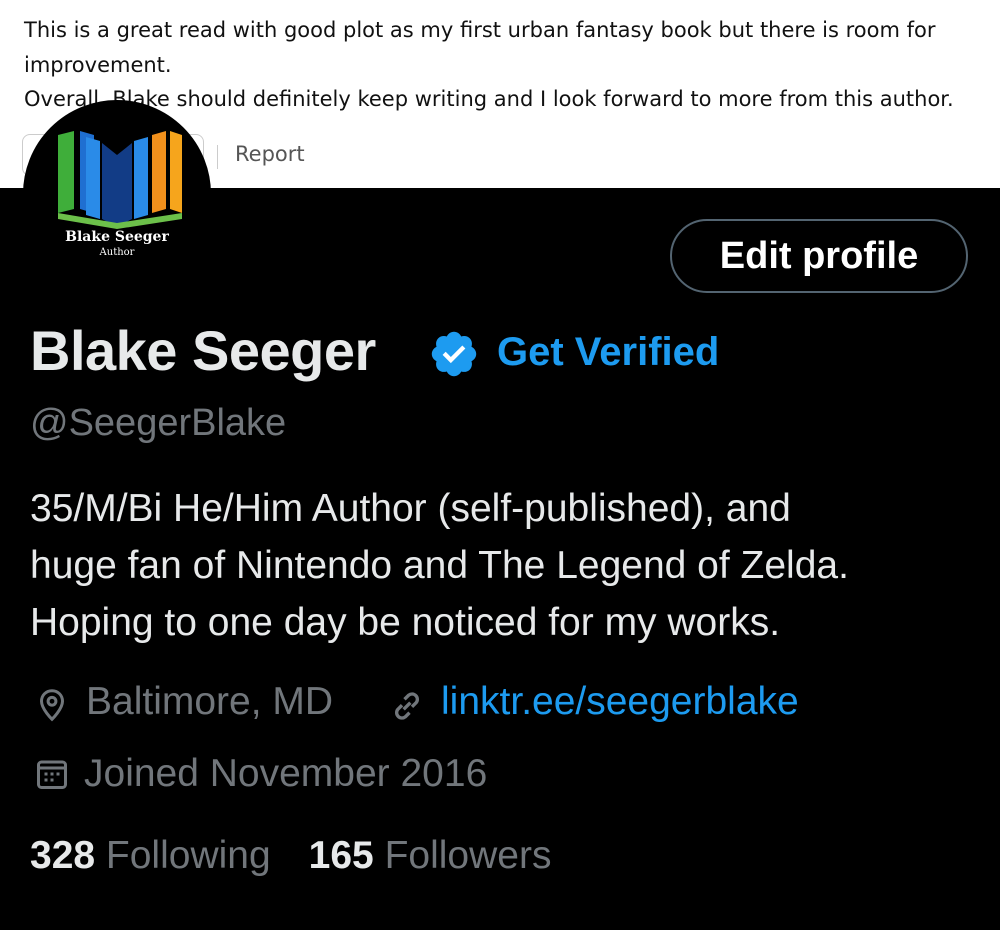  I want to click on avatar-title: Blake Seeger, so click(117, 237).